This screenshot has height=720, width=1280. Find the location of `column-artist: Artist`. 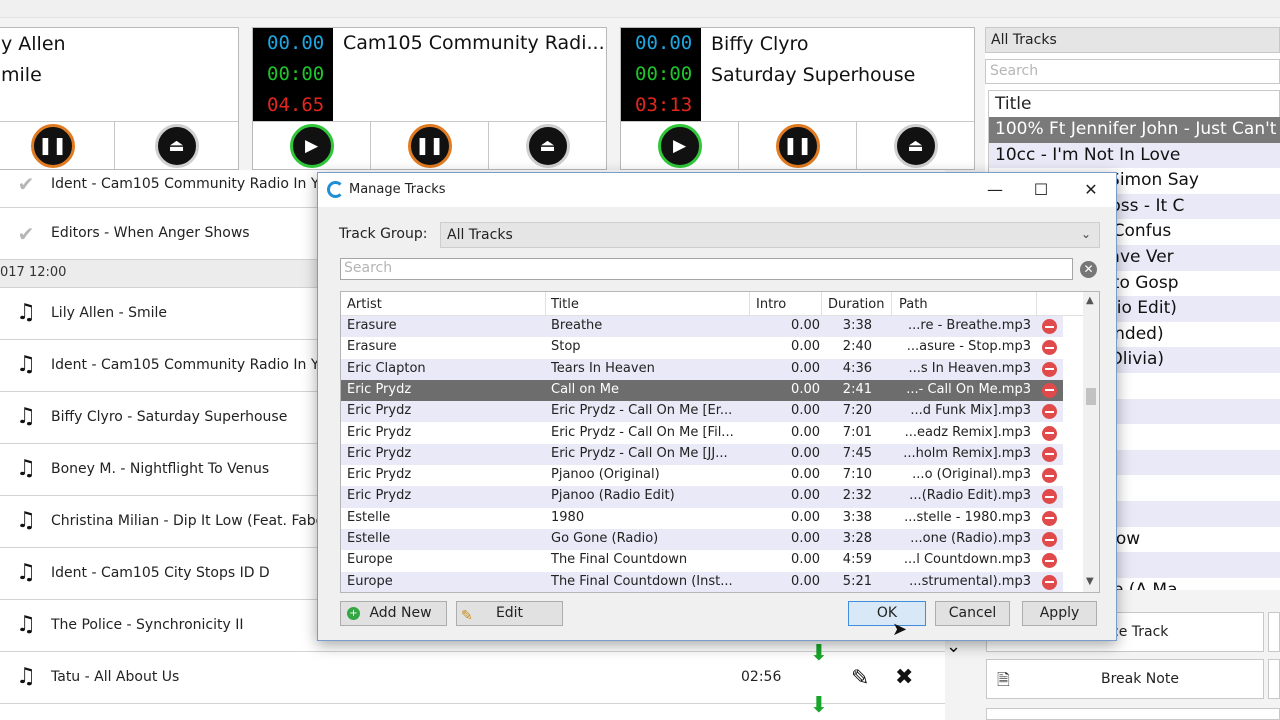

column-artist: Artist is located at coordinates (364, 304).